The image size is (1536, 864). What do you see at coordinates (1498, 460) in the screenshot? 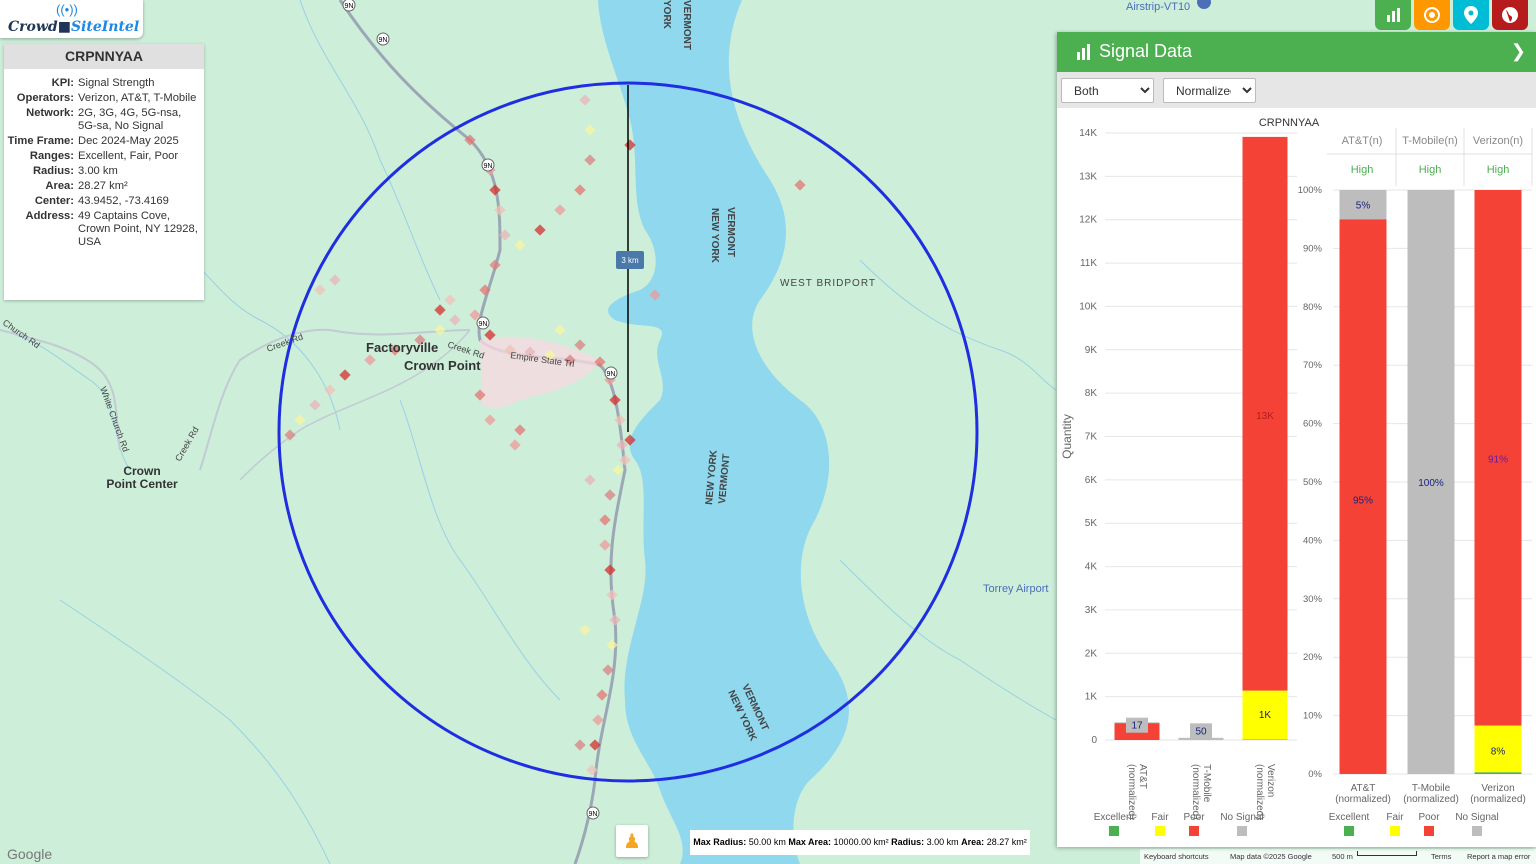
I see `chart2-data-label: 91%` at bounding box center [1498, 460].